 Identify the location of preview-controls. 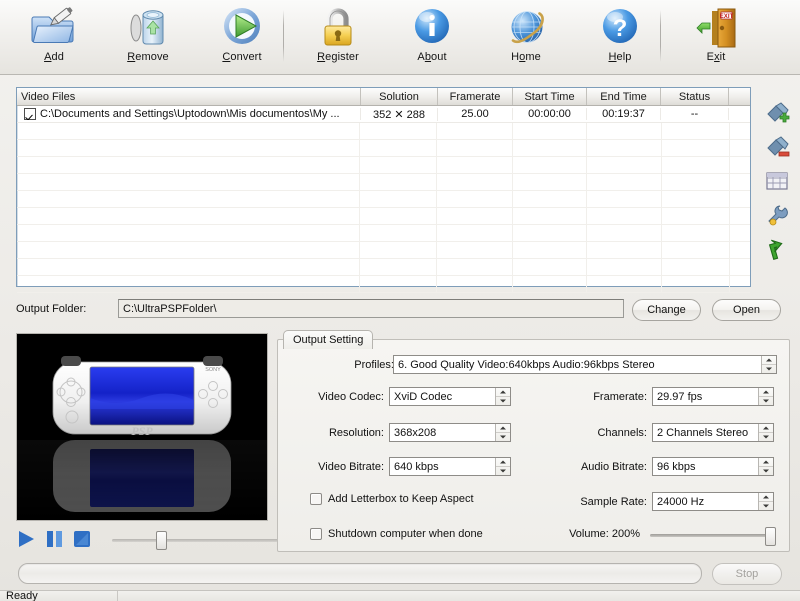
(150, 540).